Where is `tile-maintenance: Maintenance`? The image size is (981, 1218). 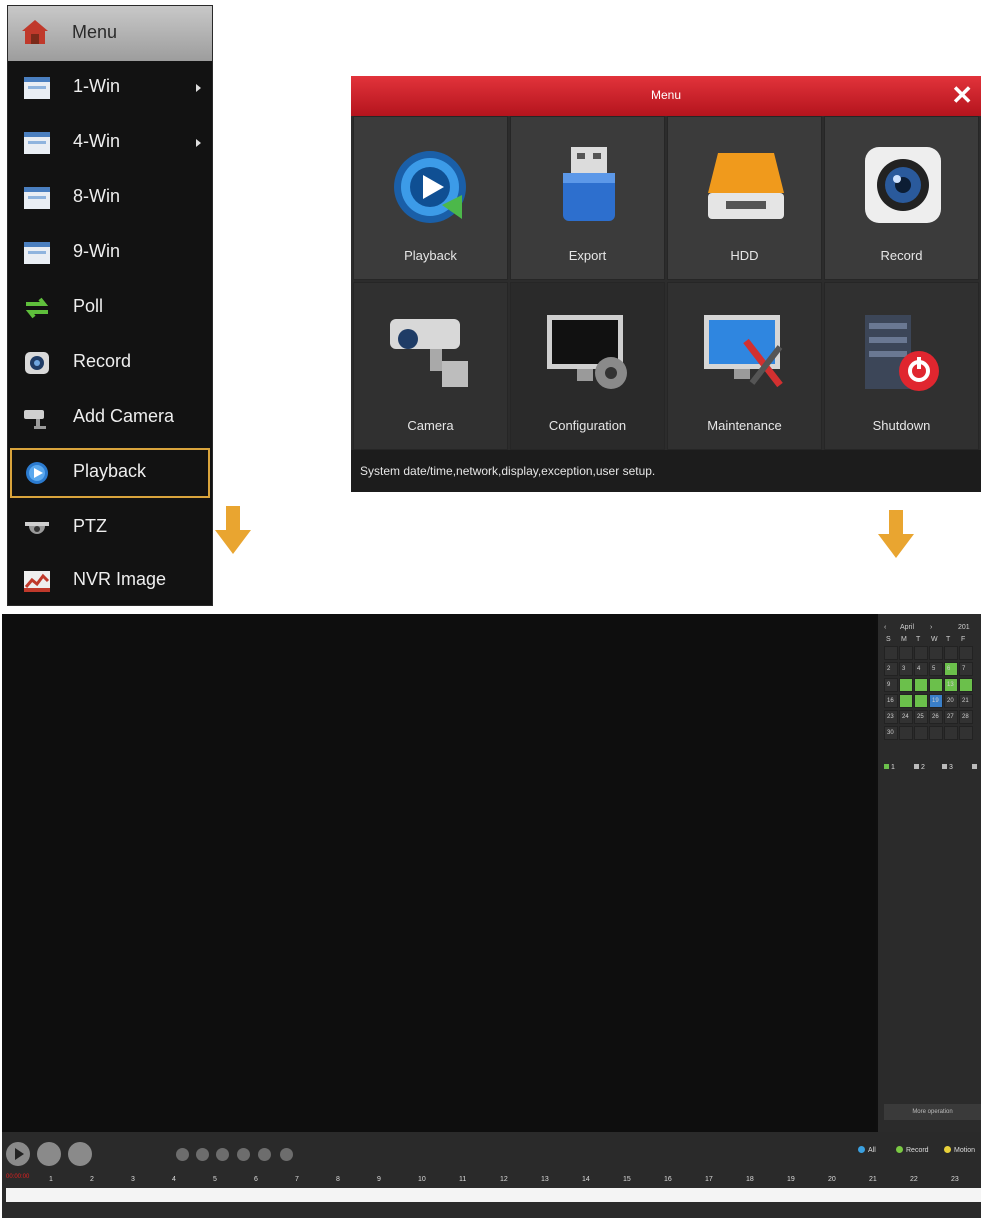 tile-maintenance: Maintenance is located at coordinates (744, 366).